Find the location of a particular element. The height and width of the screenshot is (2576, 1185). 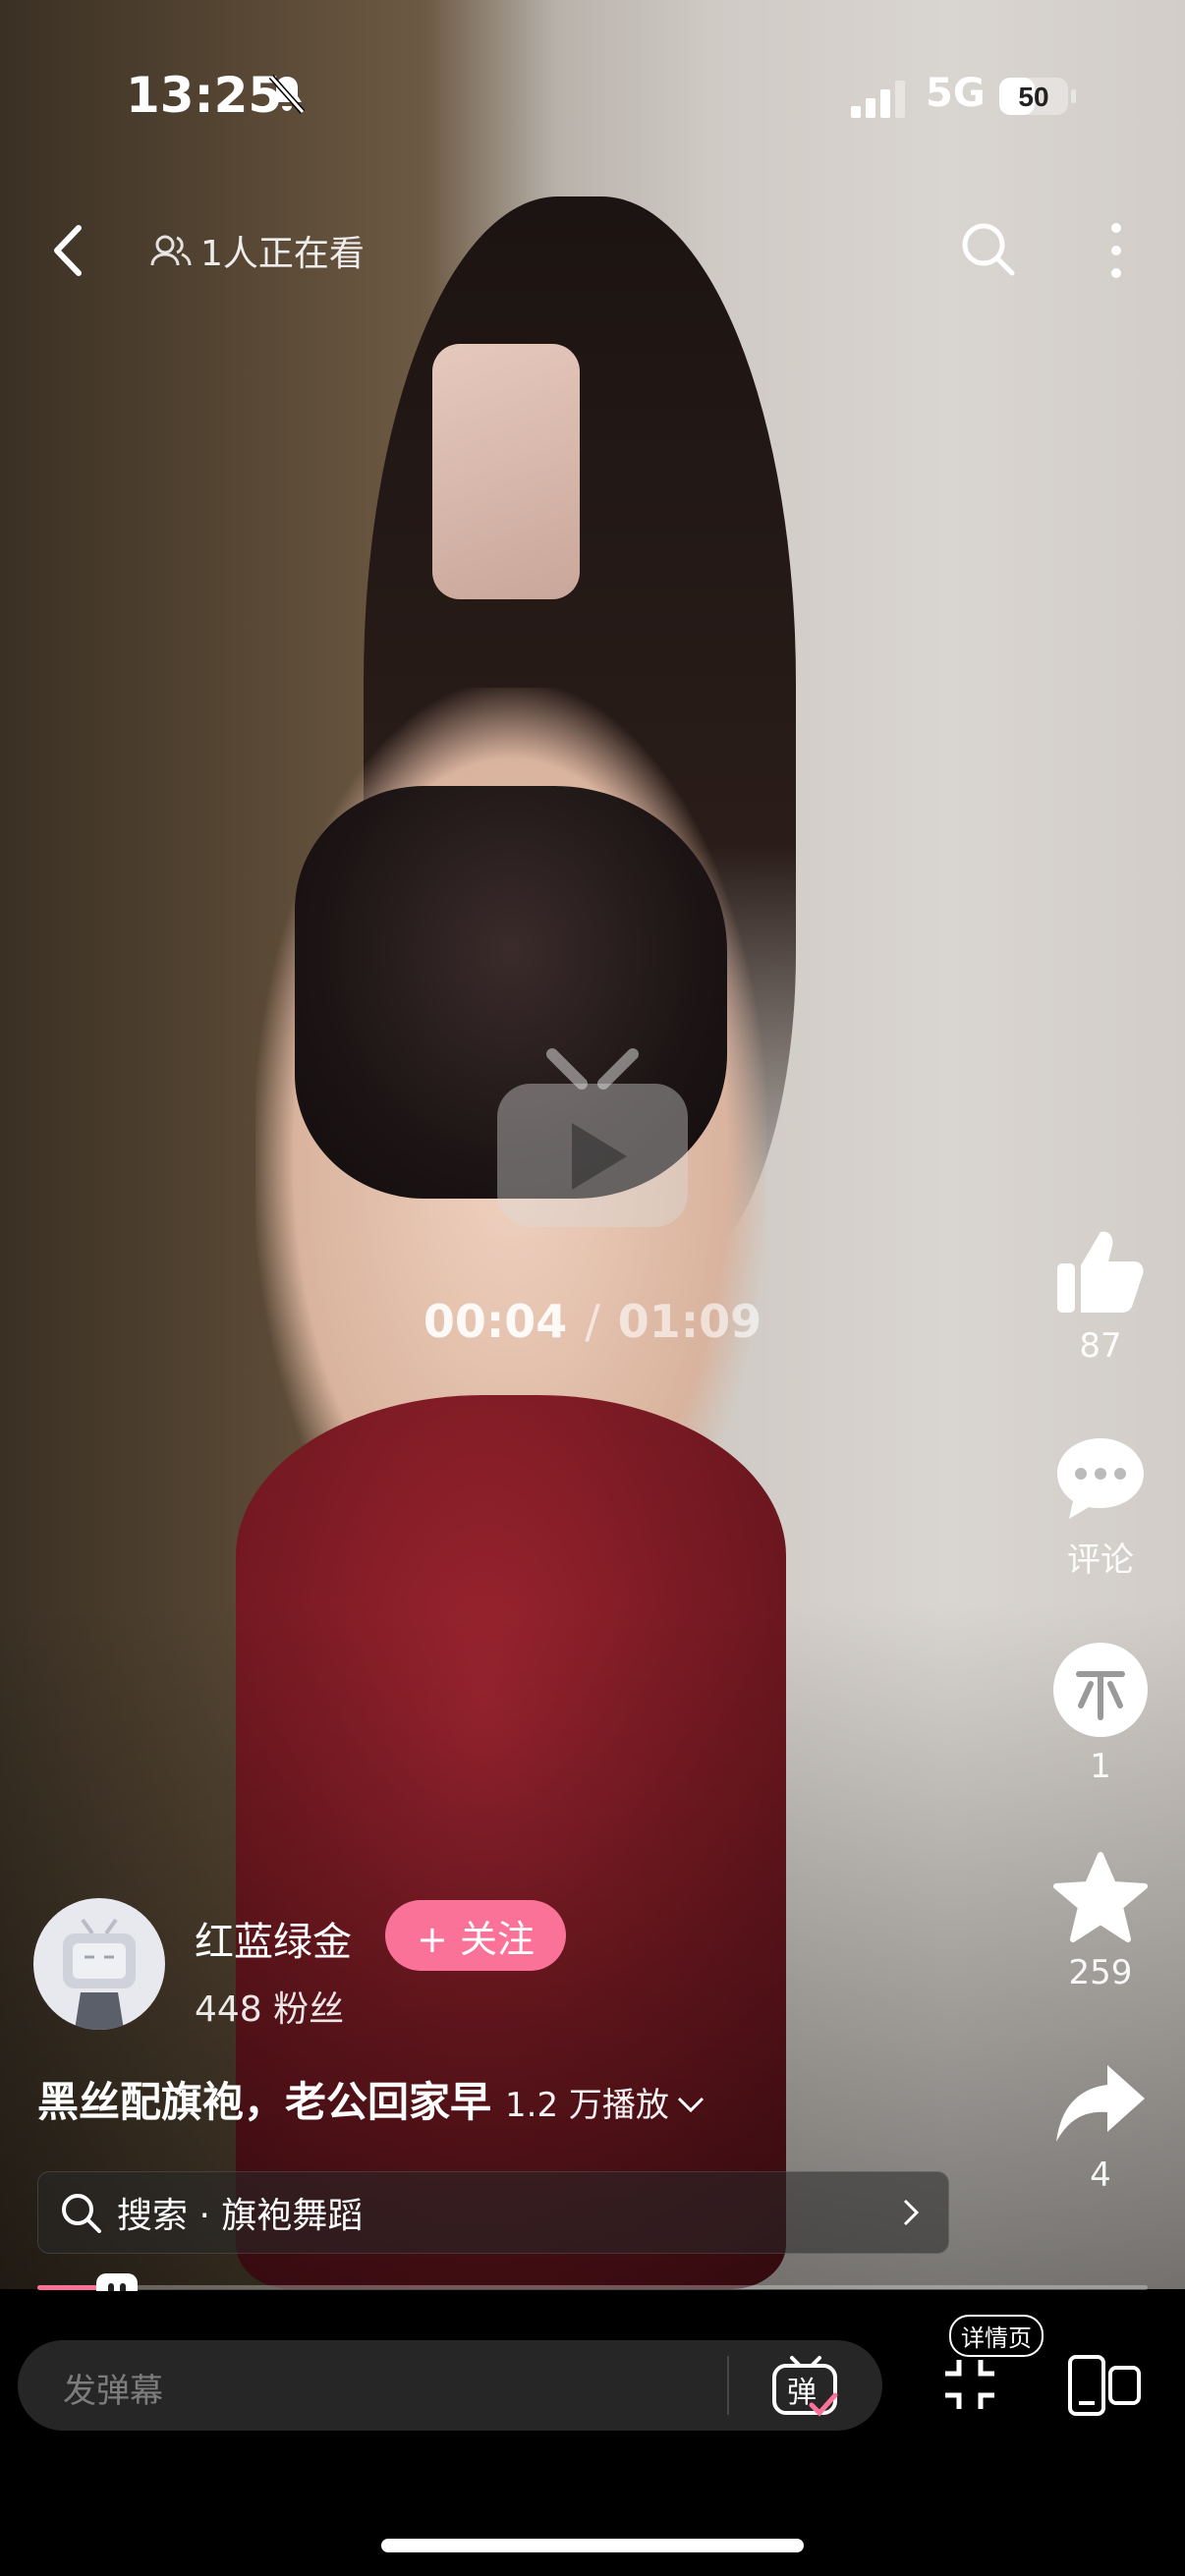

comment-label: 评论 is located at coordinates (1100, 1560).